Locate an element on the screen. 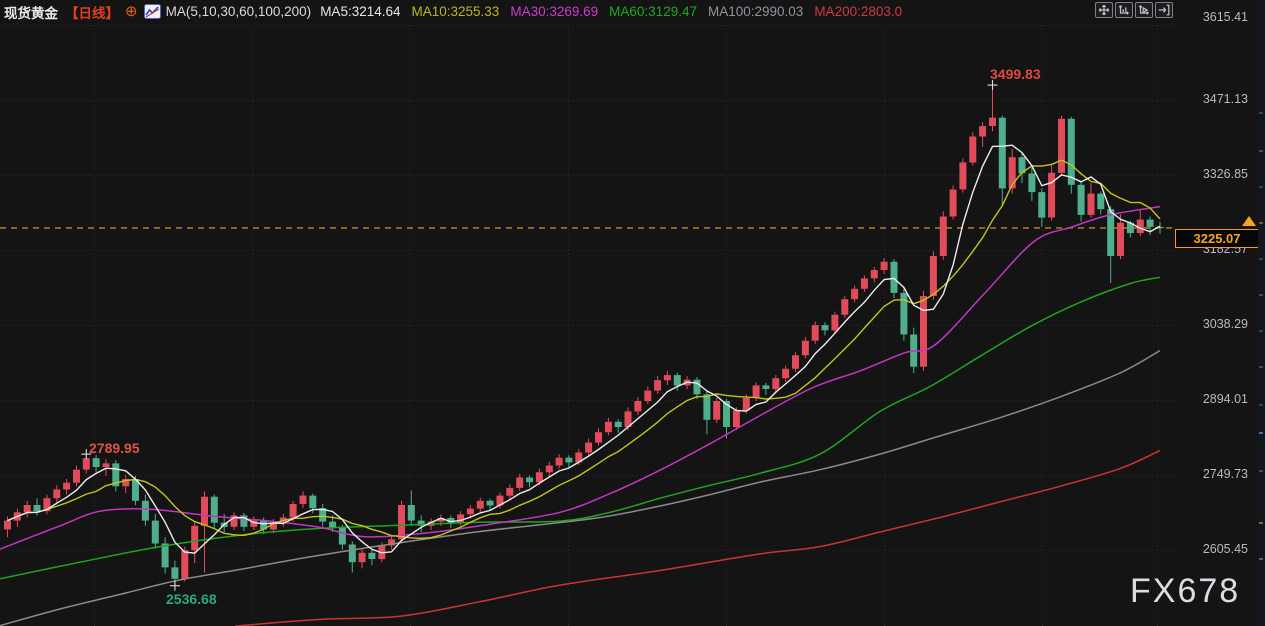 Image resolution: width=1265 pixels, height=626 pixels. compare-add-icon: ⊕ is located at coordinates (131, 11).